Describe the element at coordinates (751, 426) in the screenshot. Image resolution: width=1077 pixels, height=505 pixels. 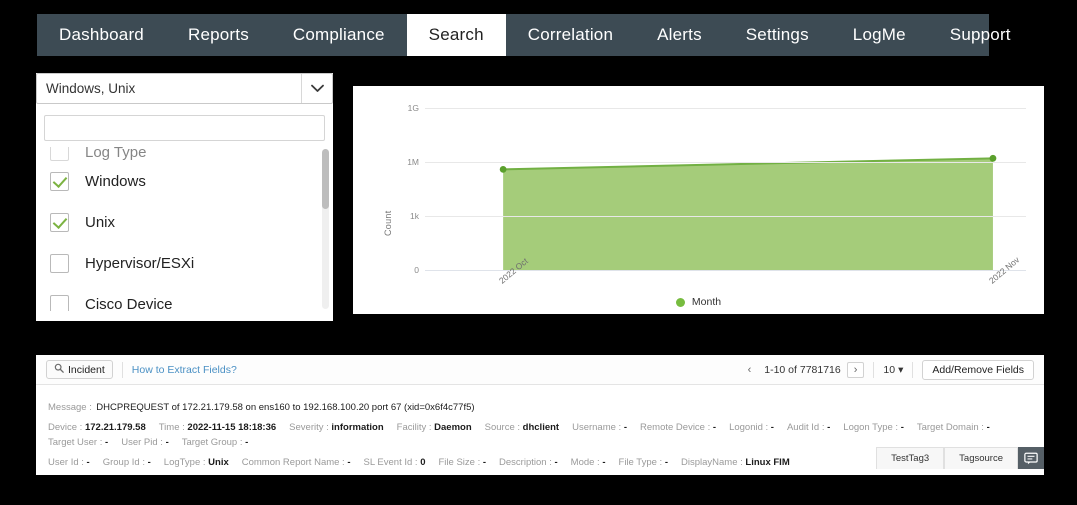
I see `log-field: Logonid : -` at that location.